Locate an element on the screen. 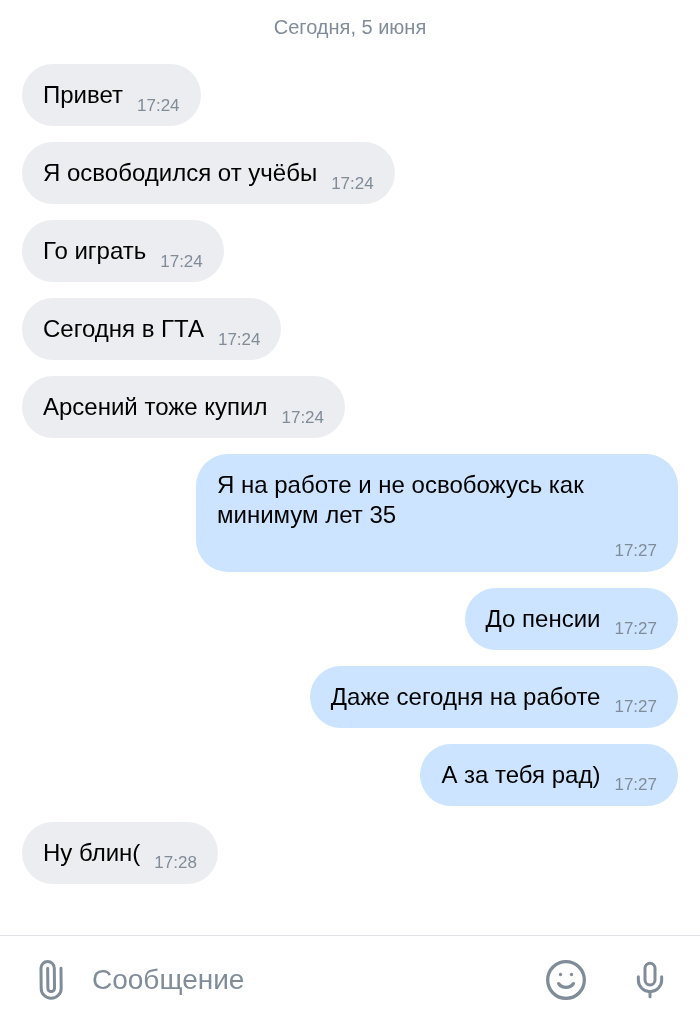 The width and height of the screenshot is (700, 1023). emoji-icon is located at coordinates (566, 979).